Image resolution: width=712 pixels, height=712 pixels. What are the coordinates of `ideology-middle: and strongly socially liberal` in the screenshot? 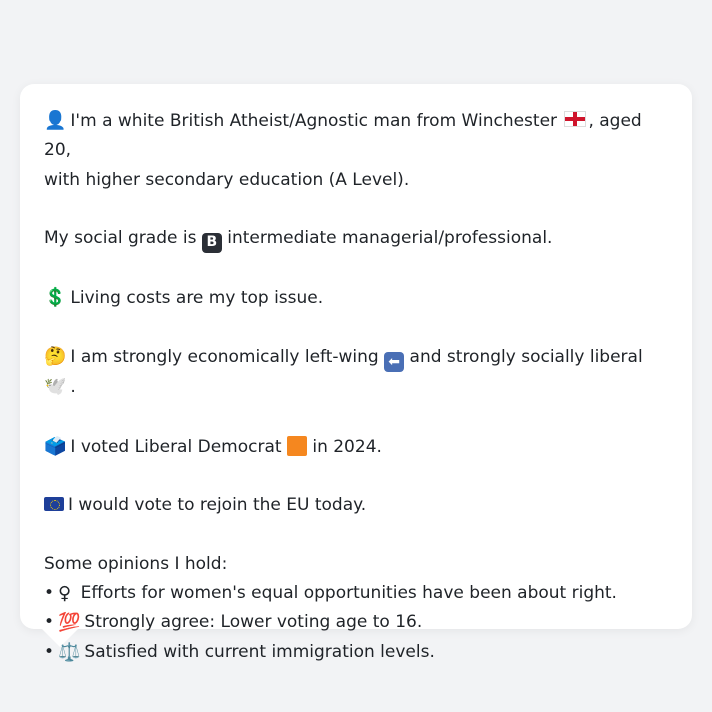 It's located at (526, 357).